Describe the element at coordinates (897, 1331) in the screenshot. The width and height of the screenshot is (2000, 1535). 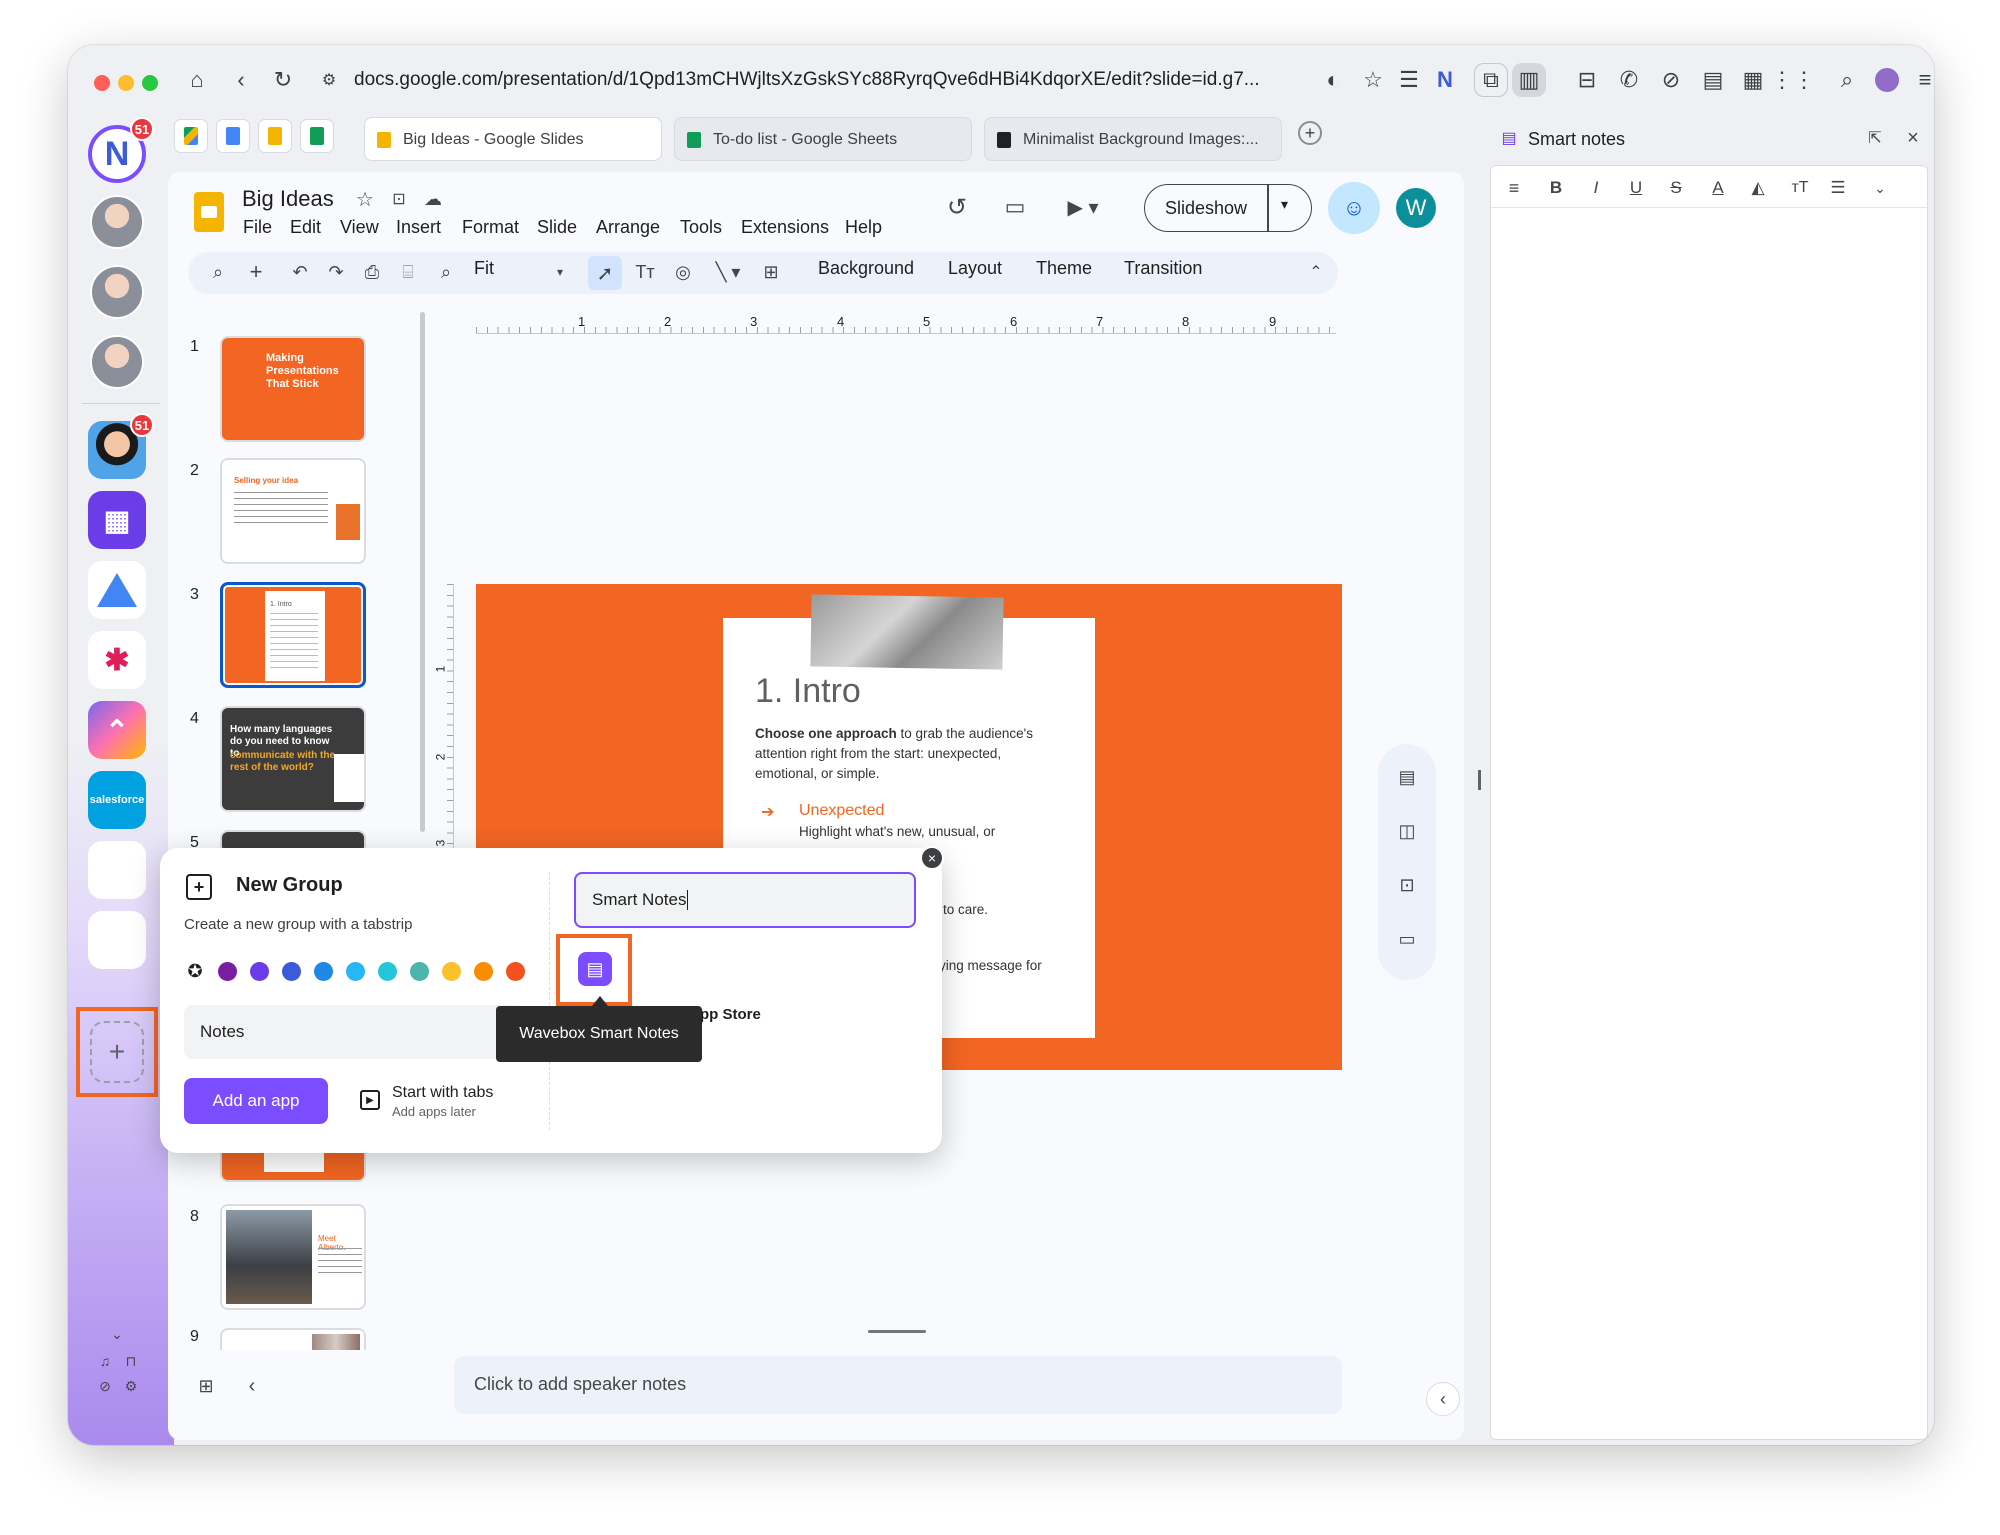
I see `notes-resize-handle` at that location.